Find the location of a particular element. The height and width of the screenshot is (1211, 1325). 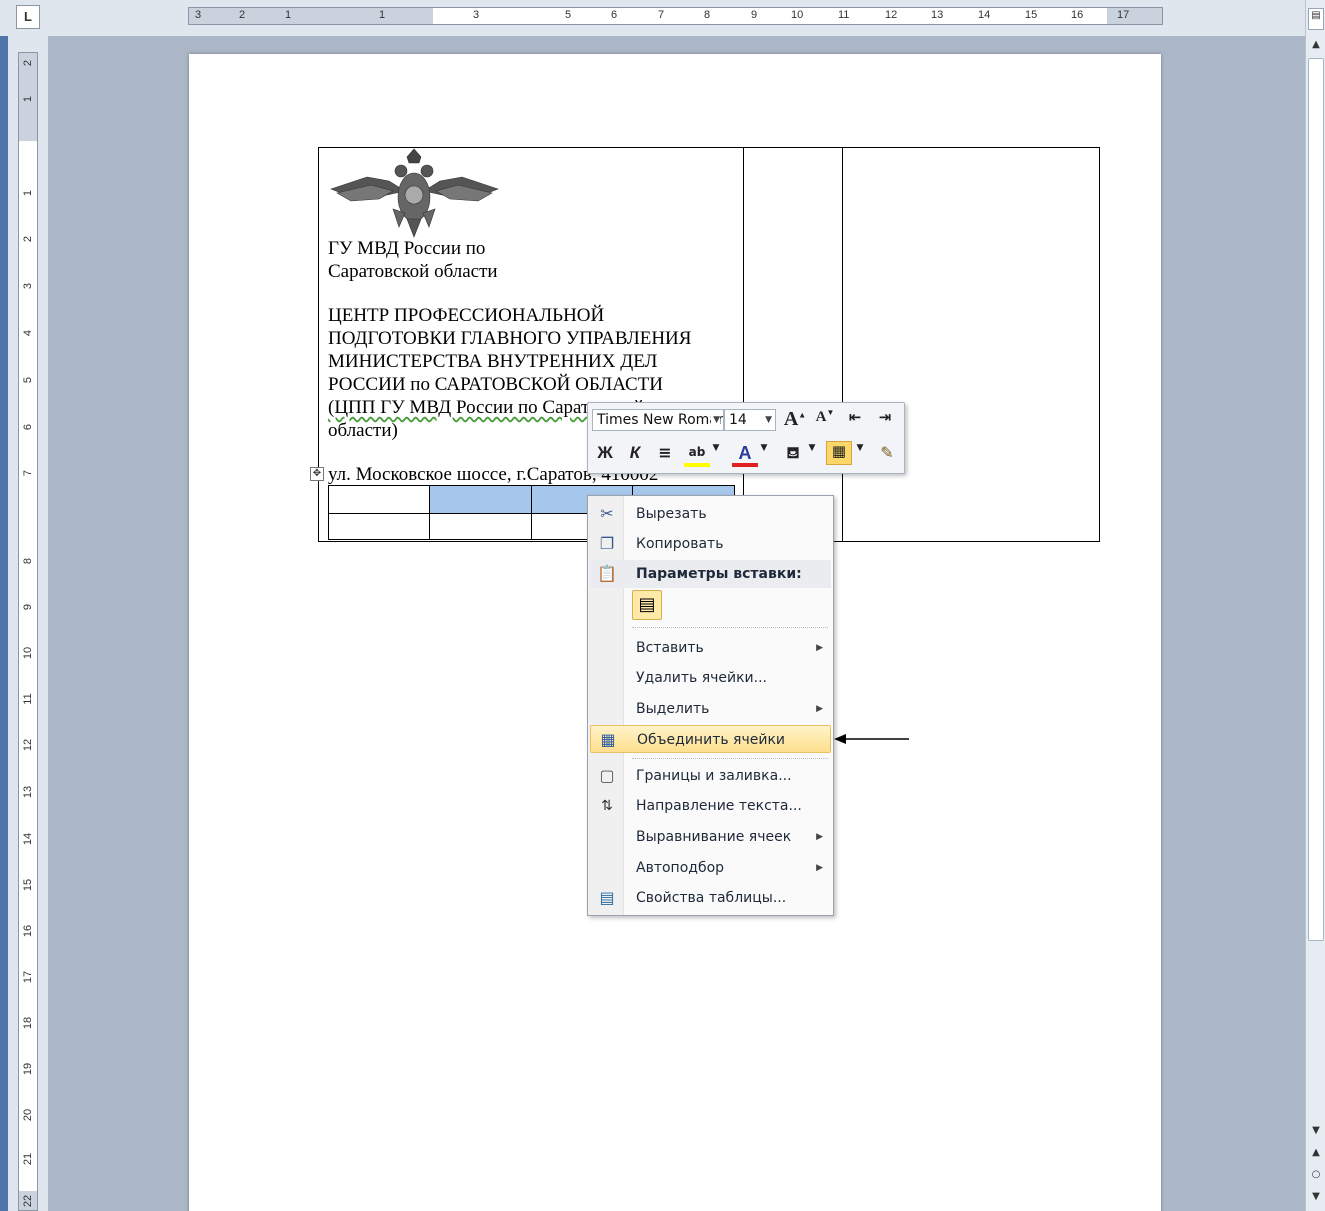

menu-item-label: Копировать is located at coordinates (680, 544).